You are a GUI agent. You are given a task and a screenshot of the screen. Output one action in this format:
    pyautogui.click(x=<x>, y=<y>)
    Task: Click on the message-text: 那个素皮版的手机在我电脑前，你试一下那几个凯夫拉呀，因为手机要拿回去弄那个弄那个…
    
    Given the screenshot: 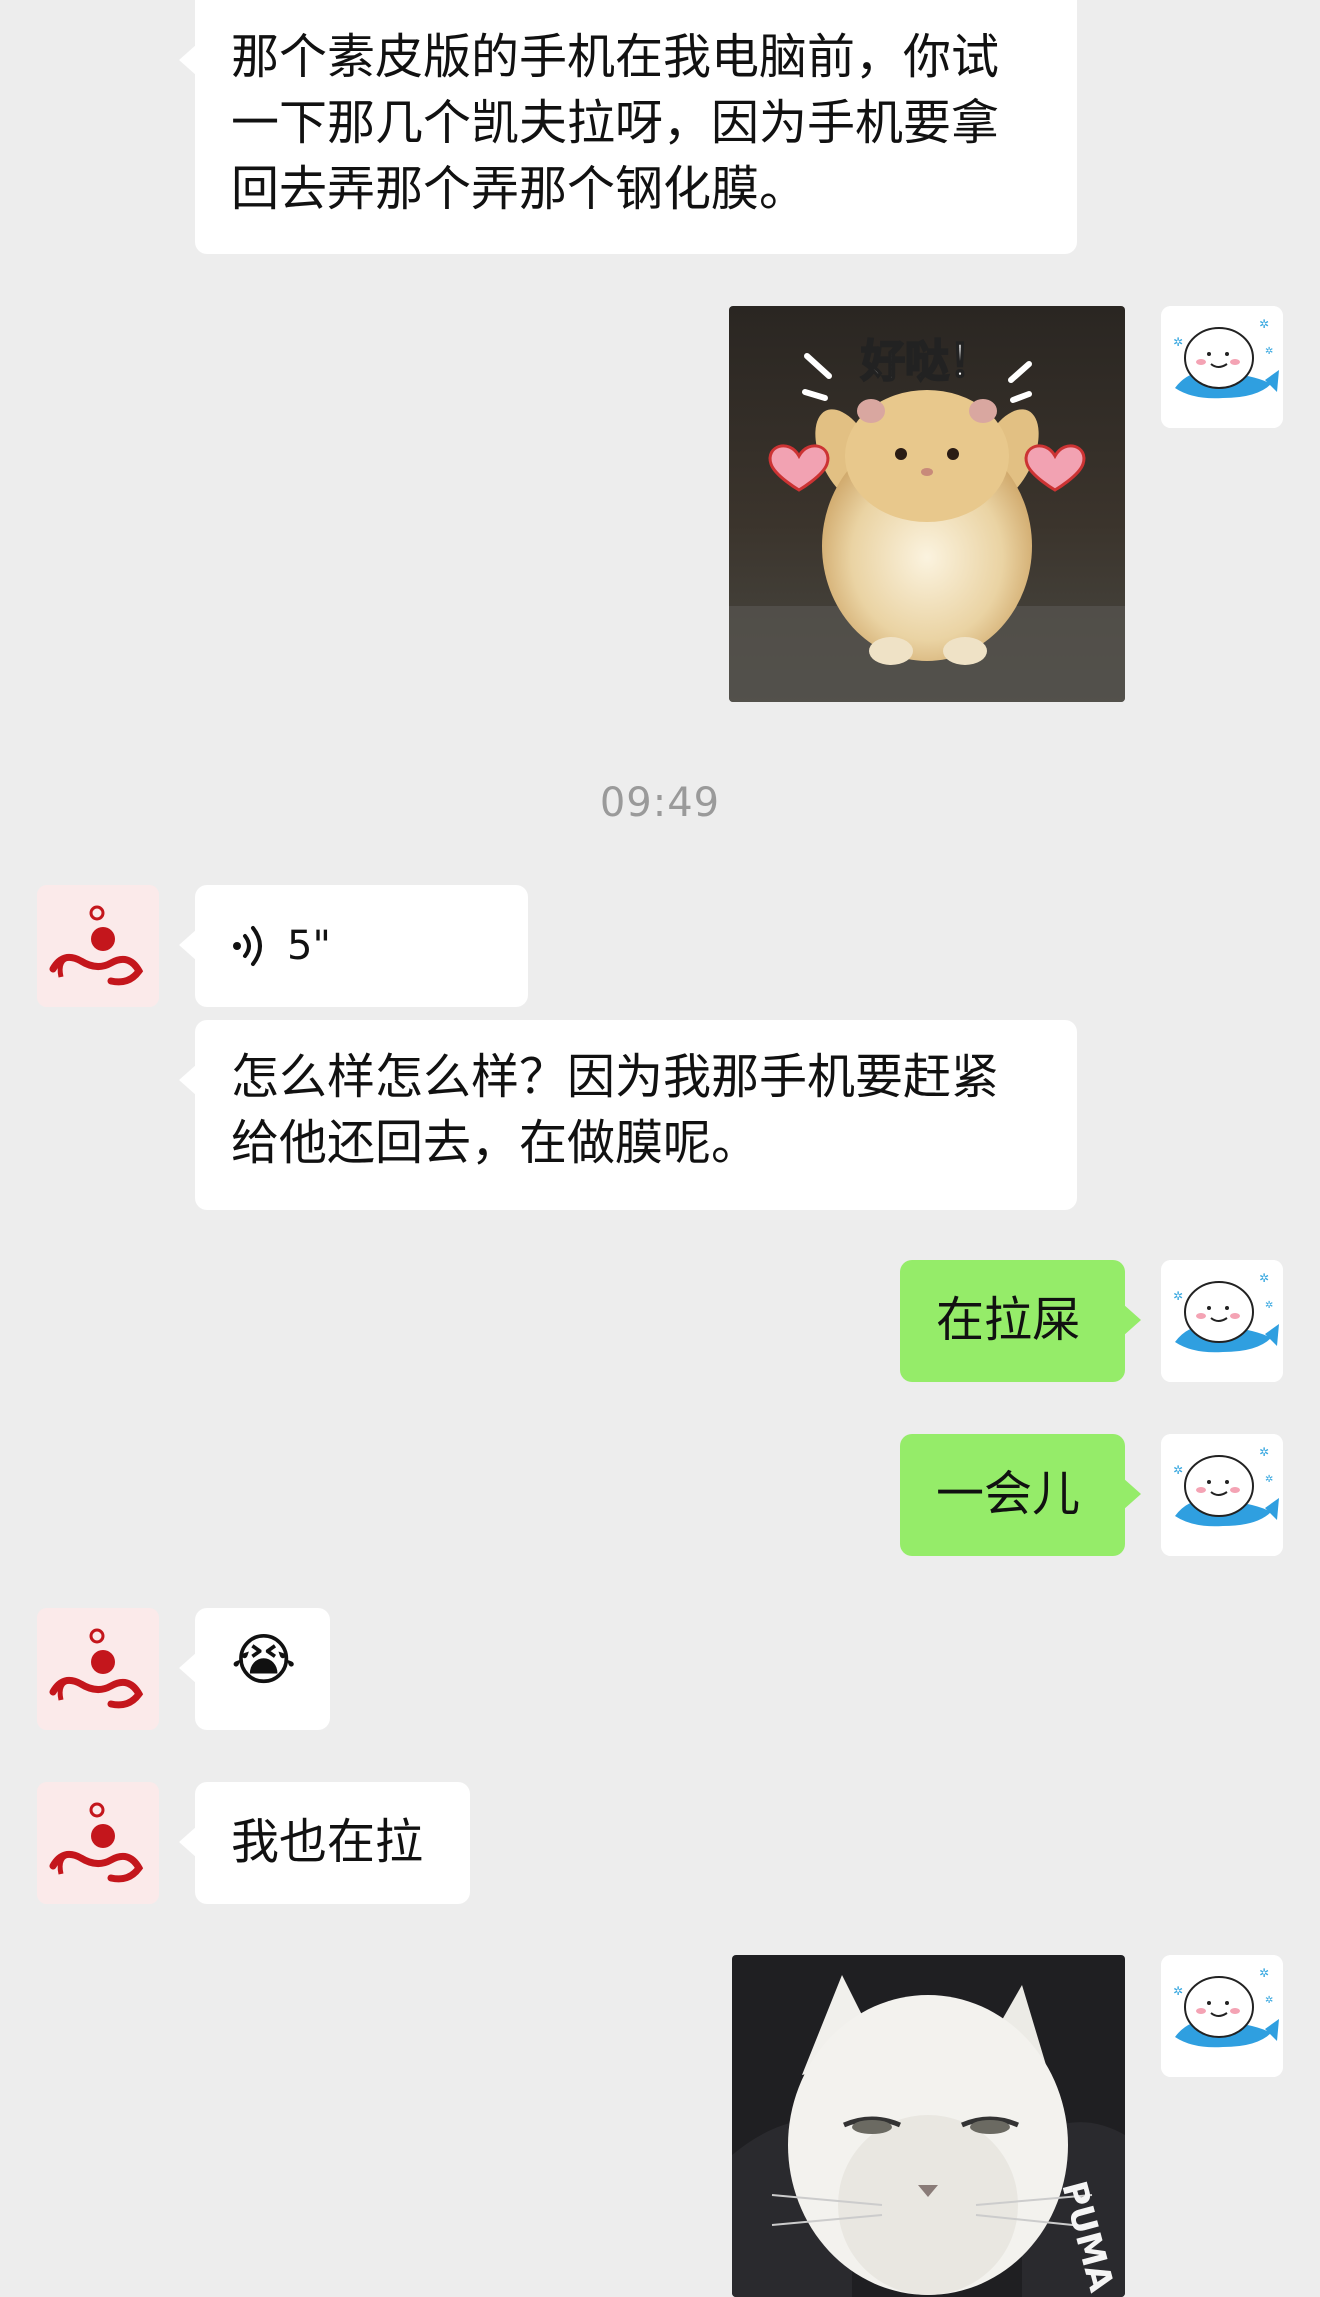 What is the action you would take?
    pyautogui.click(x=615, y=123)
    